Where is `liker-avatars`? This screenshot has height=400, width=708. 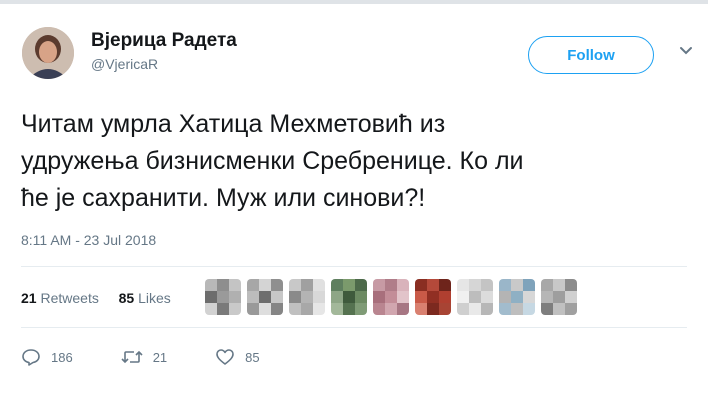 liker-avatars is located at coordinates (391, 297).